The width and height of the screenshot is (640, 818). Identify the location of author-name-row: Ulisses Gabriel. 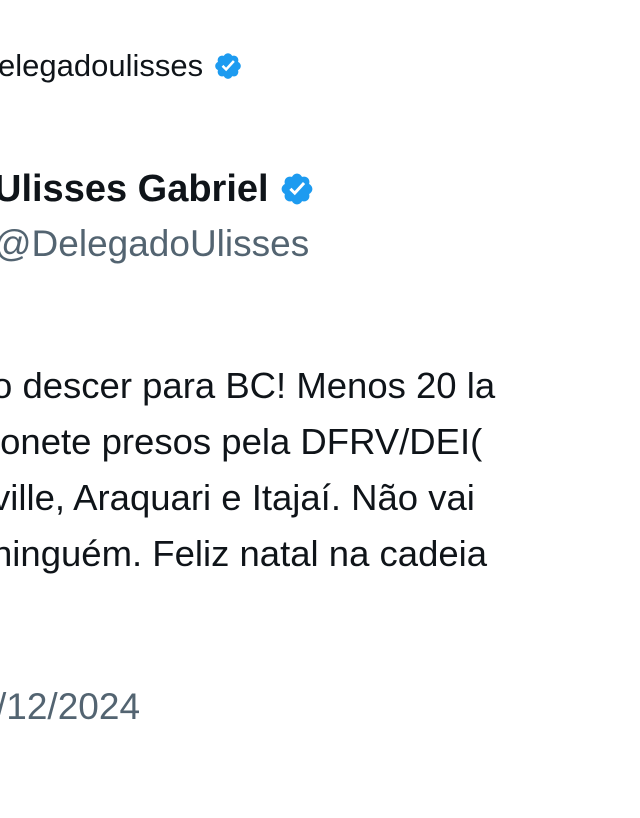
(157, 189).